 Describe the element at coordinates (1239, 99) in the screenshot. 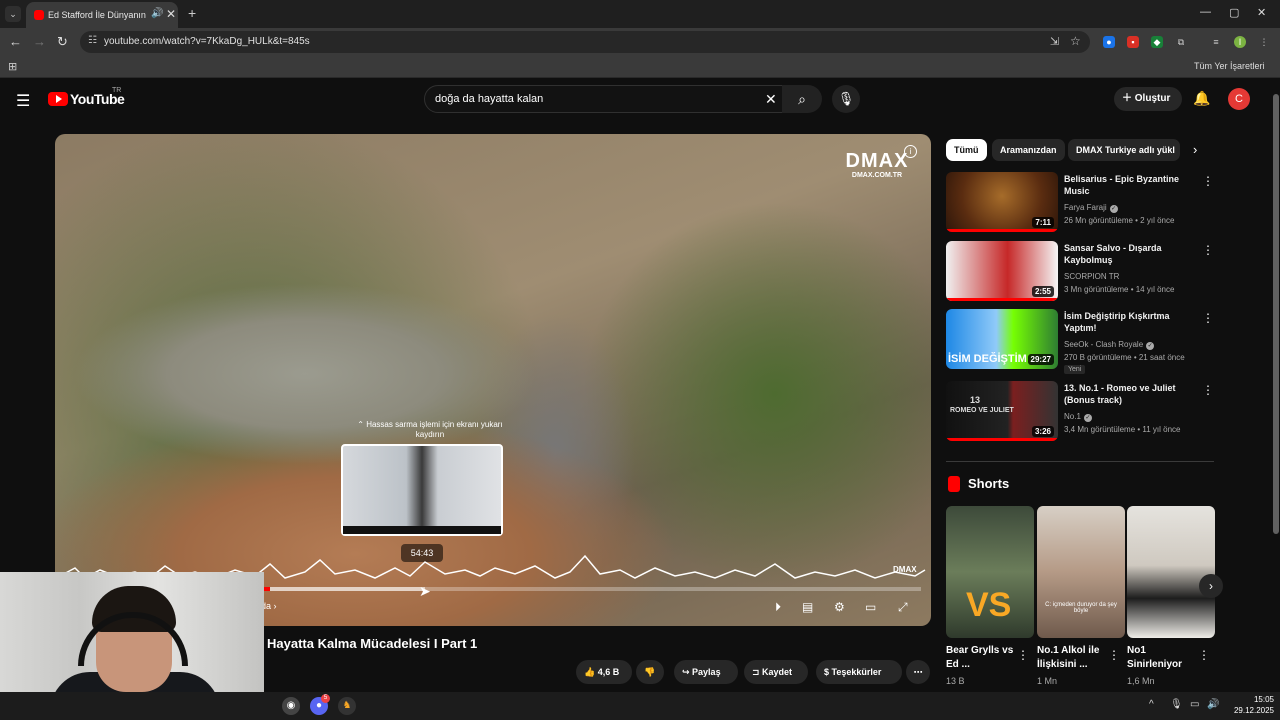

I see `avatar: C` at that location.